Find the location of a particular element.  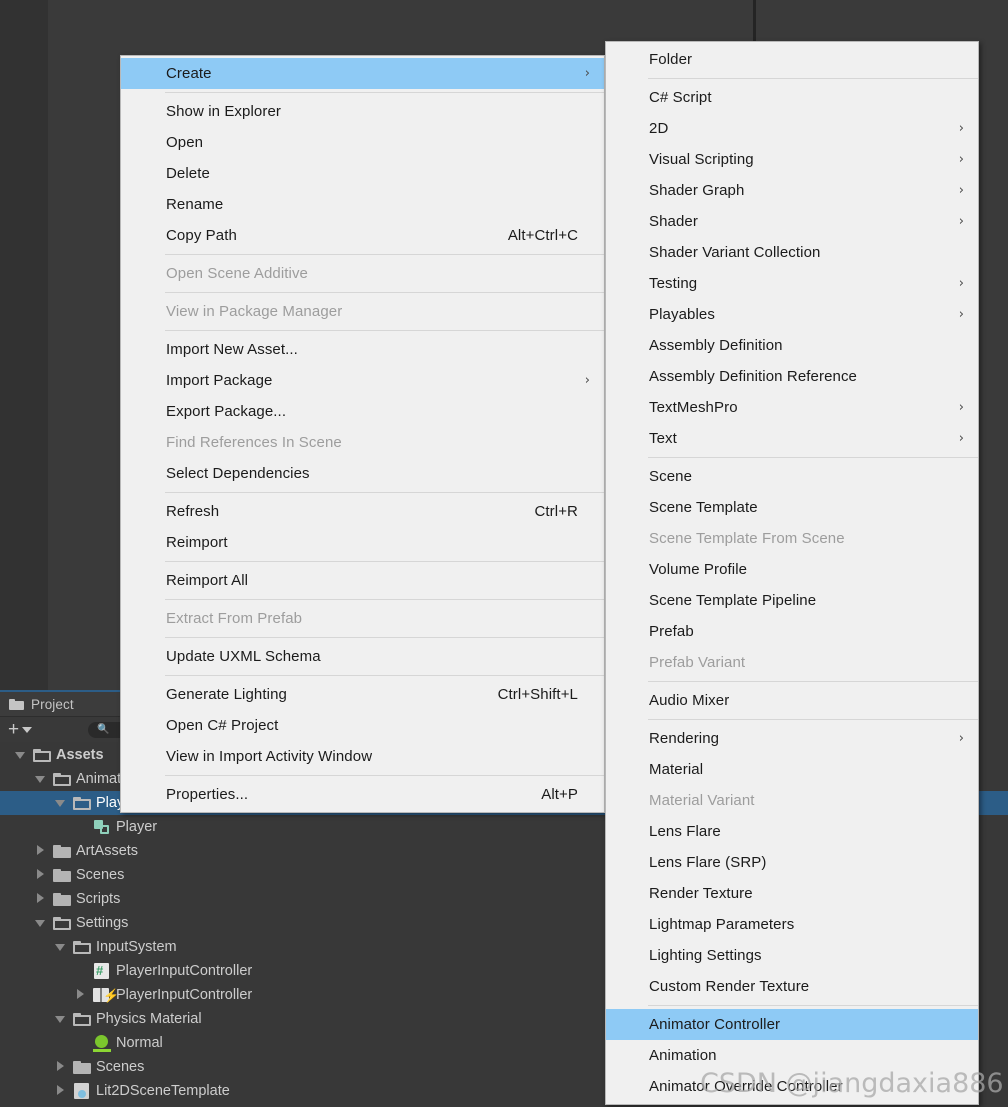

menu-item: Folder is located at coordinates (792, 59).